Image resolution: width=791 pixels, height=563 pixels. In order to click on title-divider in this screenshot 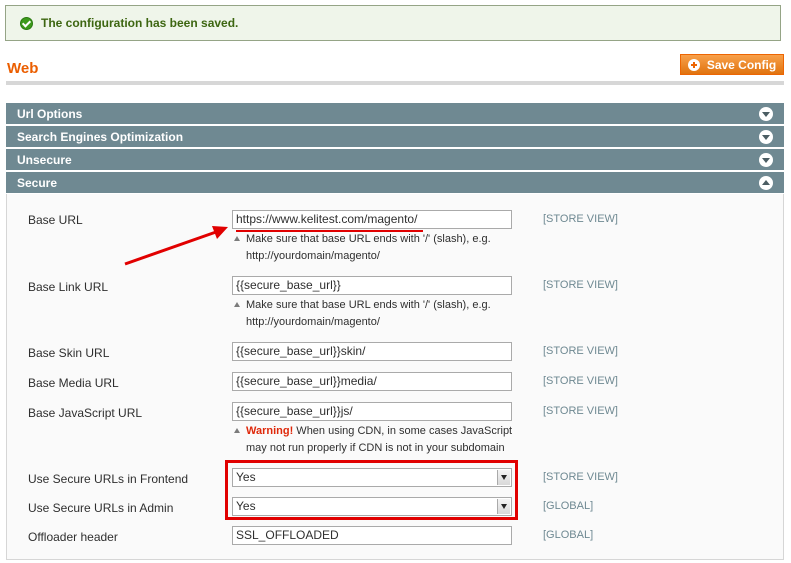, I will do `click(395, 83)`.